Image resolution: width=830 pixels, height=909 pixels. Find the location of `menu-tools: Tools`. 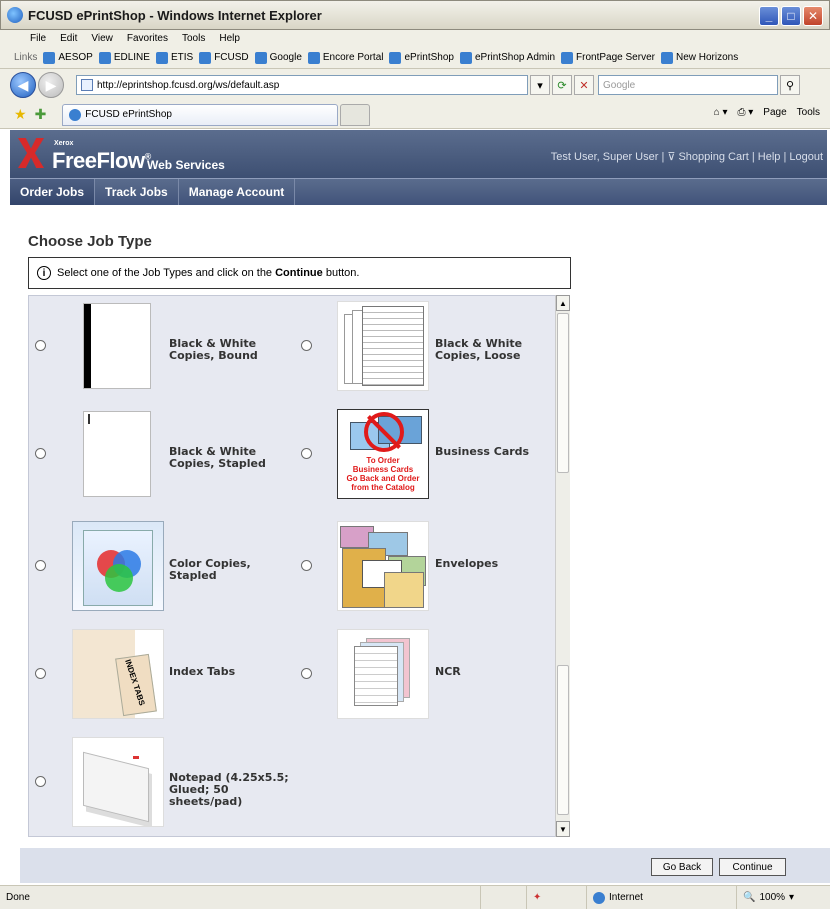

menu-tools: Tools is located at coordinates (193, 38).